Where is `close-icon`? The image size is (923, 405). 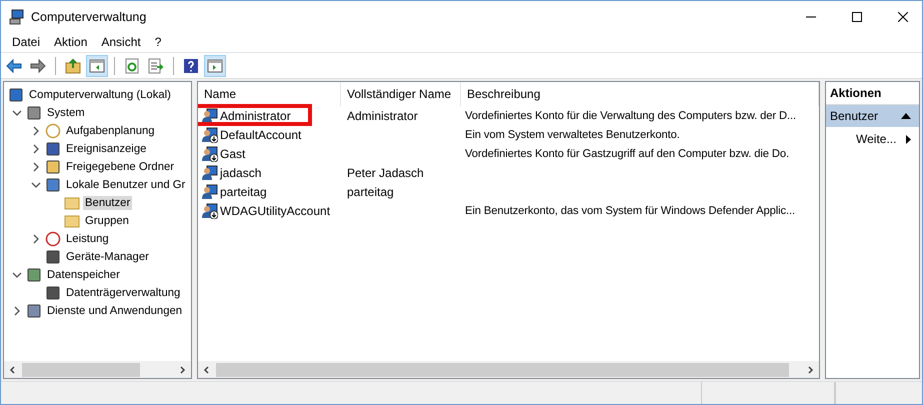 close-icon is located at coordinates (903, 17).